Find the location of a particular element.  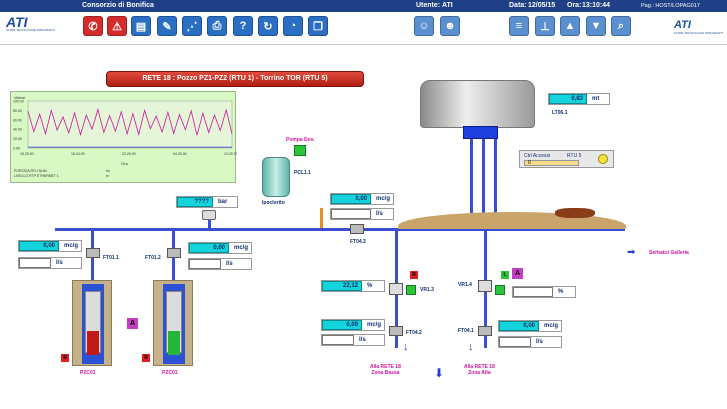

ft041-flow-value is located at coordinates (515, 342).